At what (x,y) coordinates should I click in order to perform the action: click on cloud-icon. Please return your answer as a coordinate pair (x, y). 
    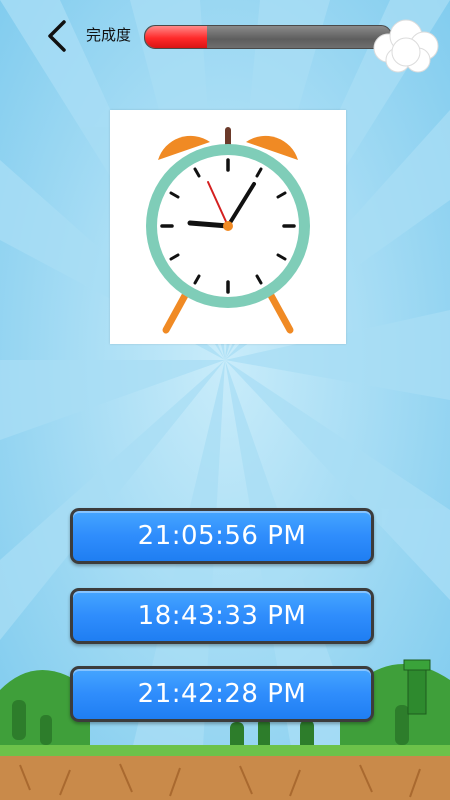
    Looking at the image, I should click on (406, 46).